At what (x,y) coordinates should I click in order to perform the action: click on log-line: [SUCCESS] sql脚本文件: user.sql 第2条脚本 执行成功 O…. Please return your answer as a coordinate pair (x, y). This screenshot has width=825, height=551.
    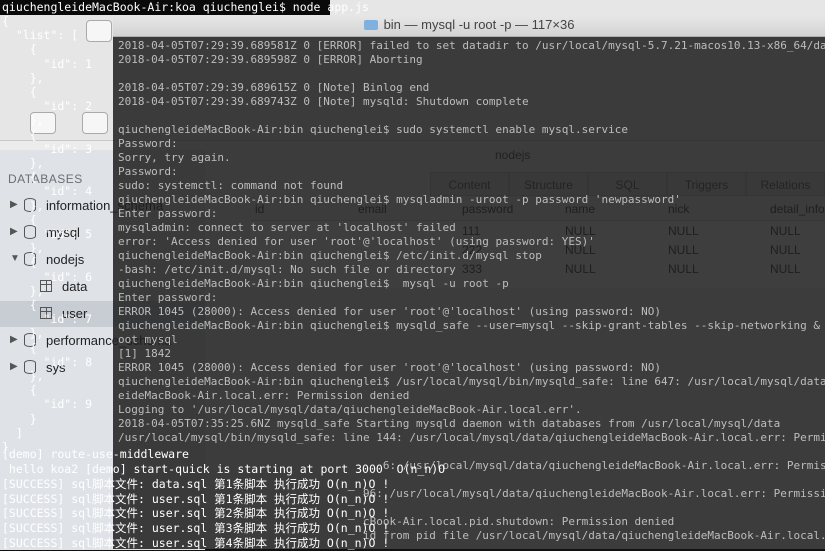
    Looking at the image, I should click on (196, 513).